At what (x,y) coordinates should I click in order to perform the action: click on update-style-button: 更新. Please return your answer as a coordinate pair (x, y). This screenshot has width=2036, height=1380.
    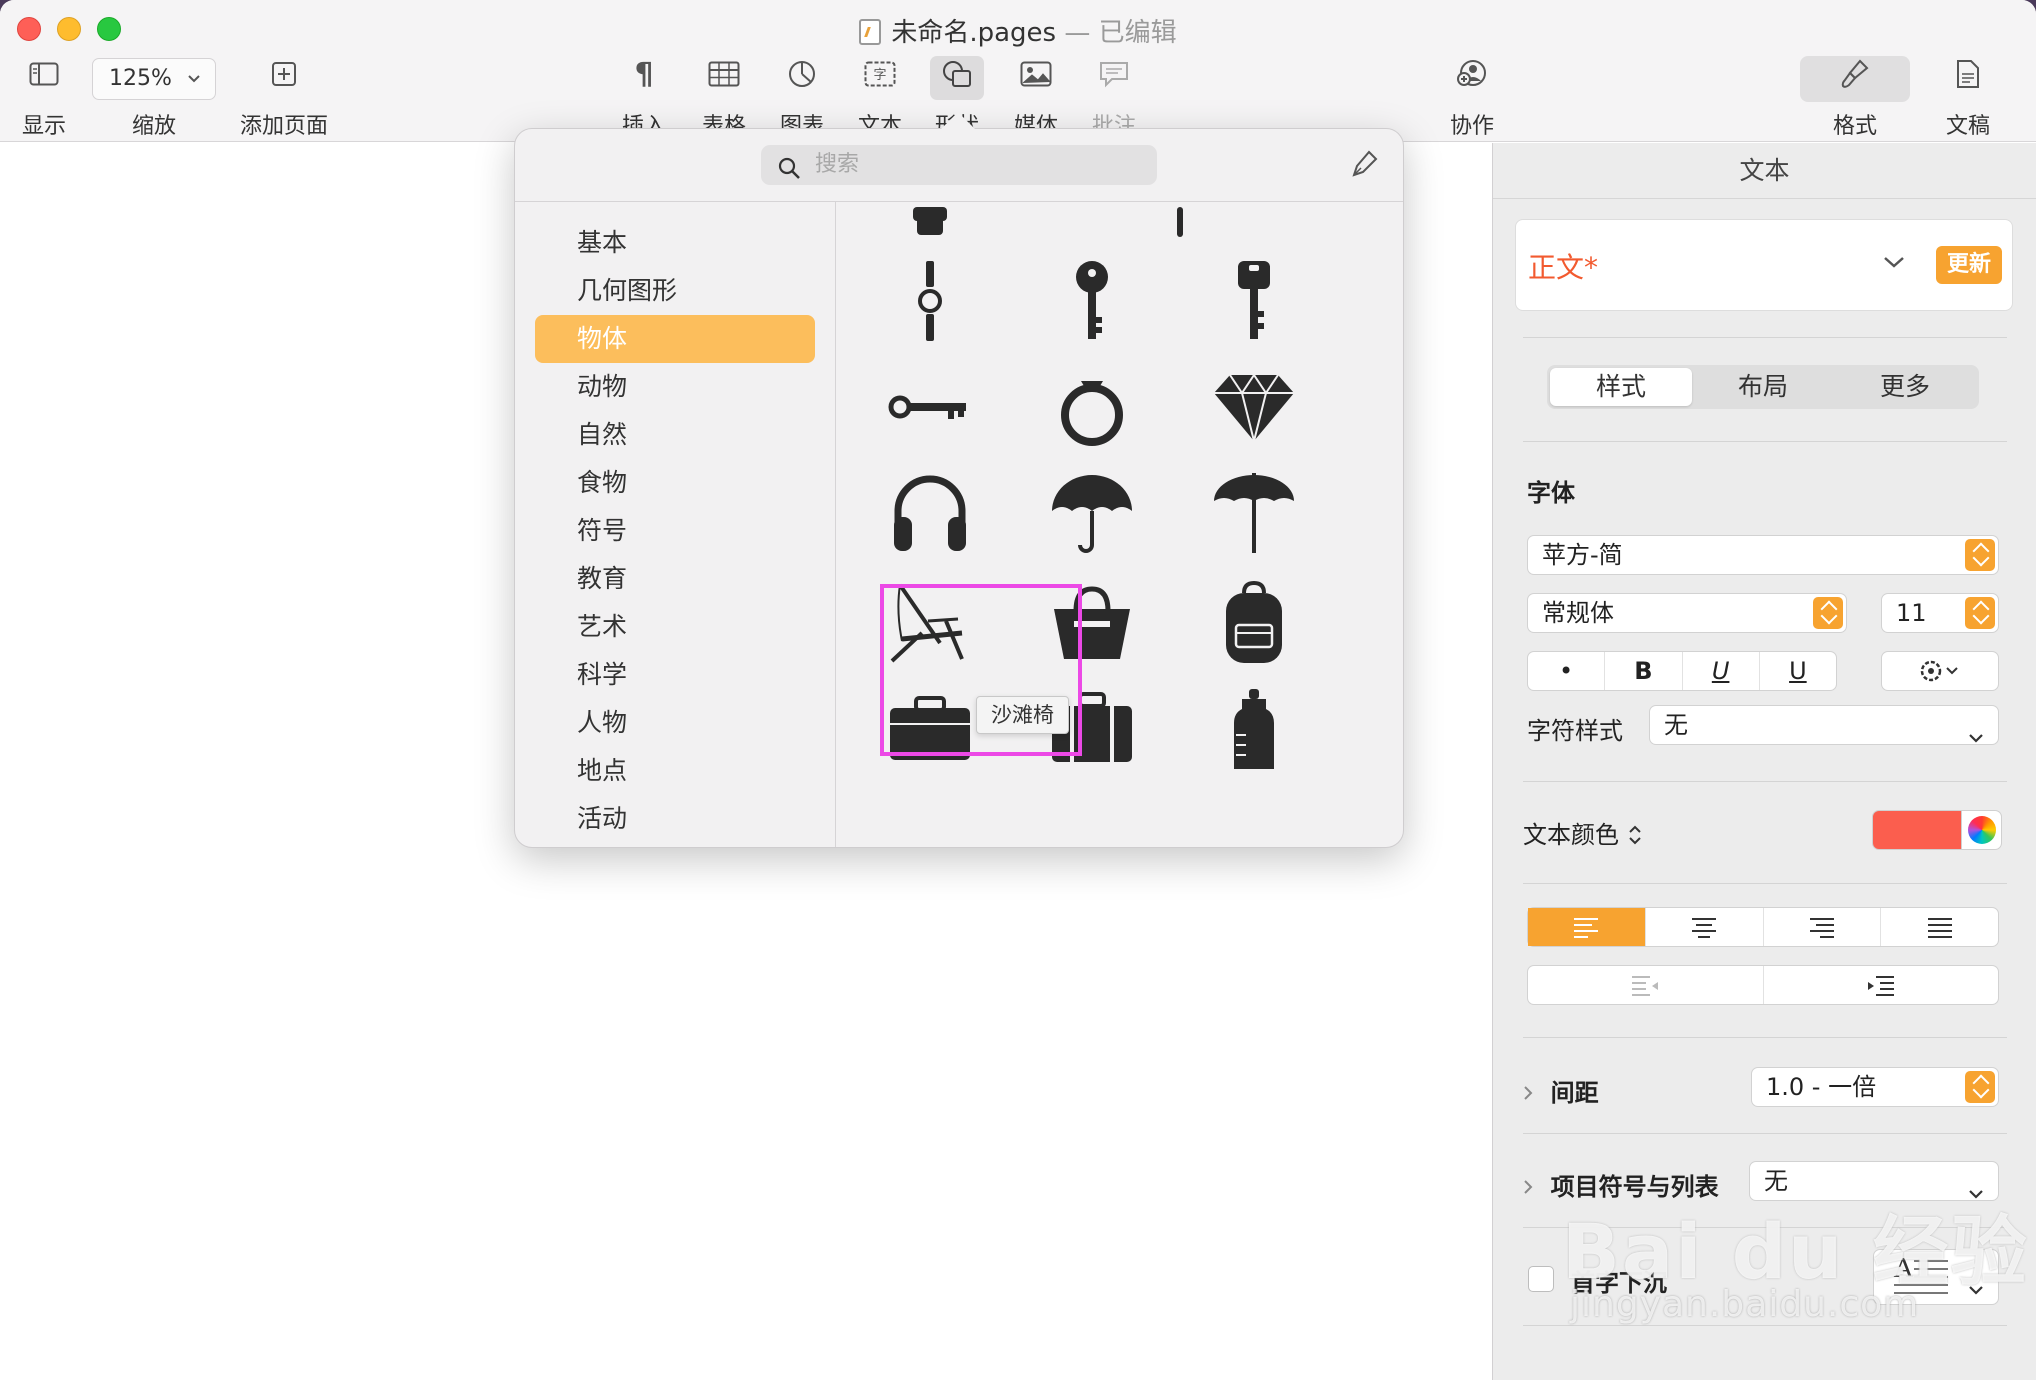
    Looking at the image, I should click on (1969, 265).